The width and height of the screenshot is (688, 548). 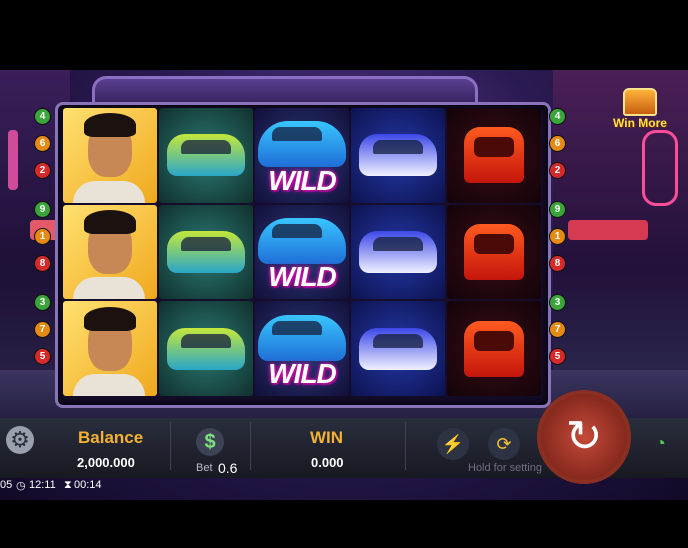 What do you see at coordinates (111, 437) in the screenshot?
I see `balance-label: Balance` at bounding box center [111, 437].